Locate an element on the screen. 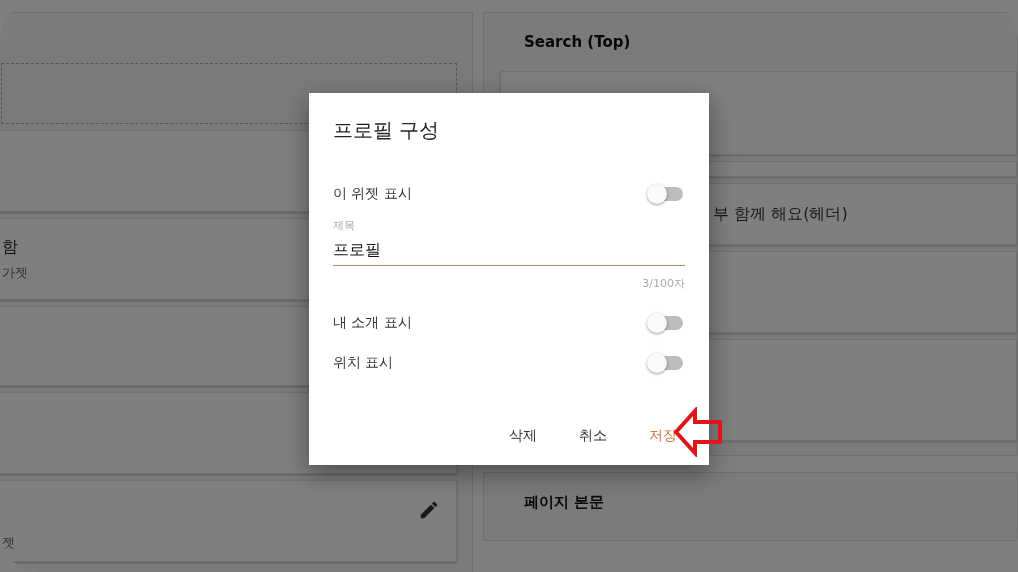 This screenshot has width=1018, height=572. toggle-label: 내 소개 표시 is located at coordinates (372, 323).